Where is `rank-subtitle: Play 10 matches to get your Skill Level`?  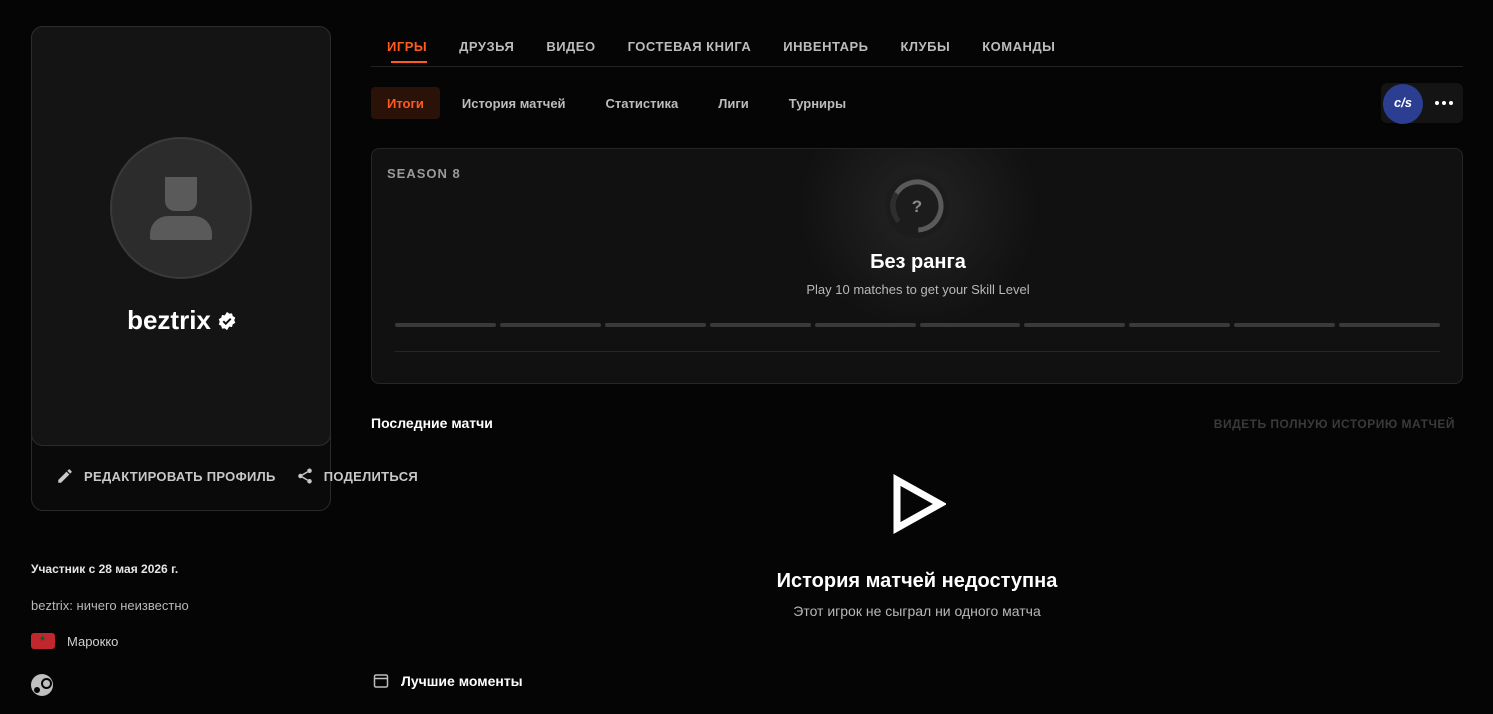 rank-subtitle: Play 10 matches to get your Skill Level is located at coordinates (918, 289).